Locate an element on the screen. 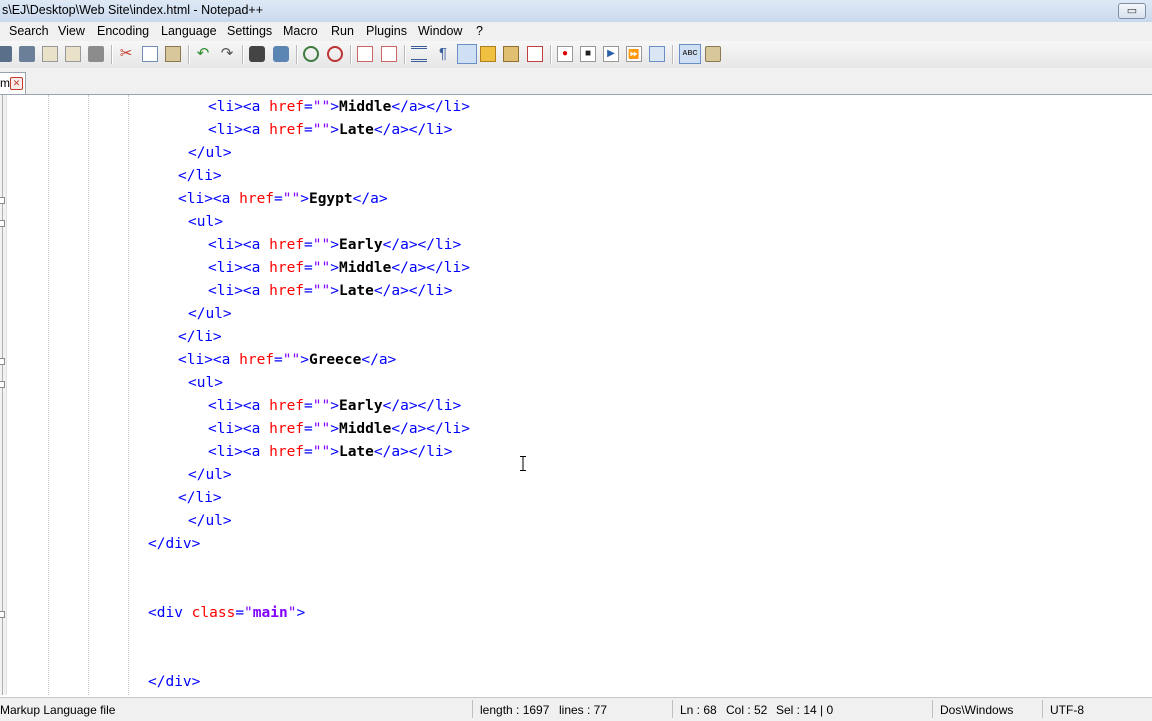  indent-guide is located at coordinates (88, 395).